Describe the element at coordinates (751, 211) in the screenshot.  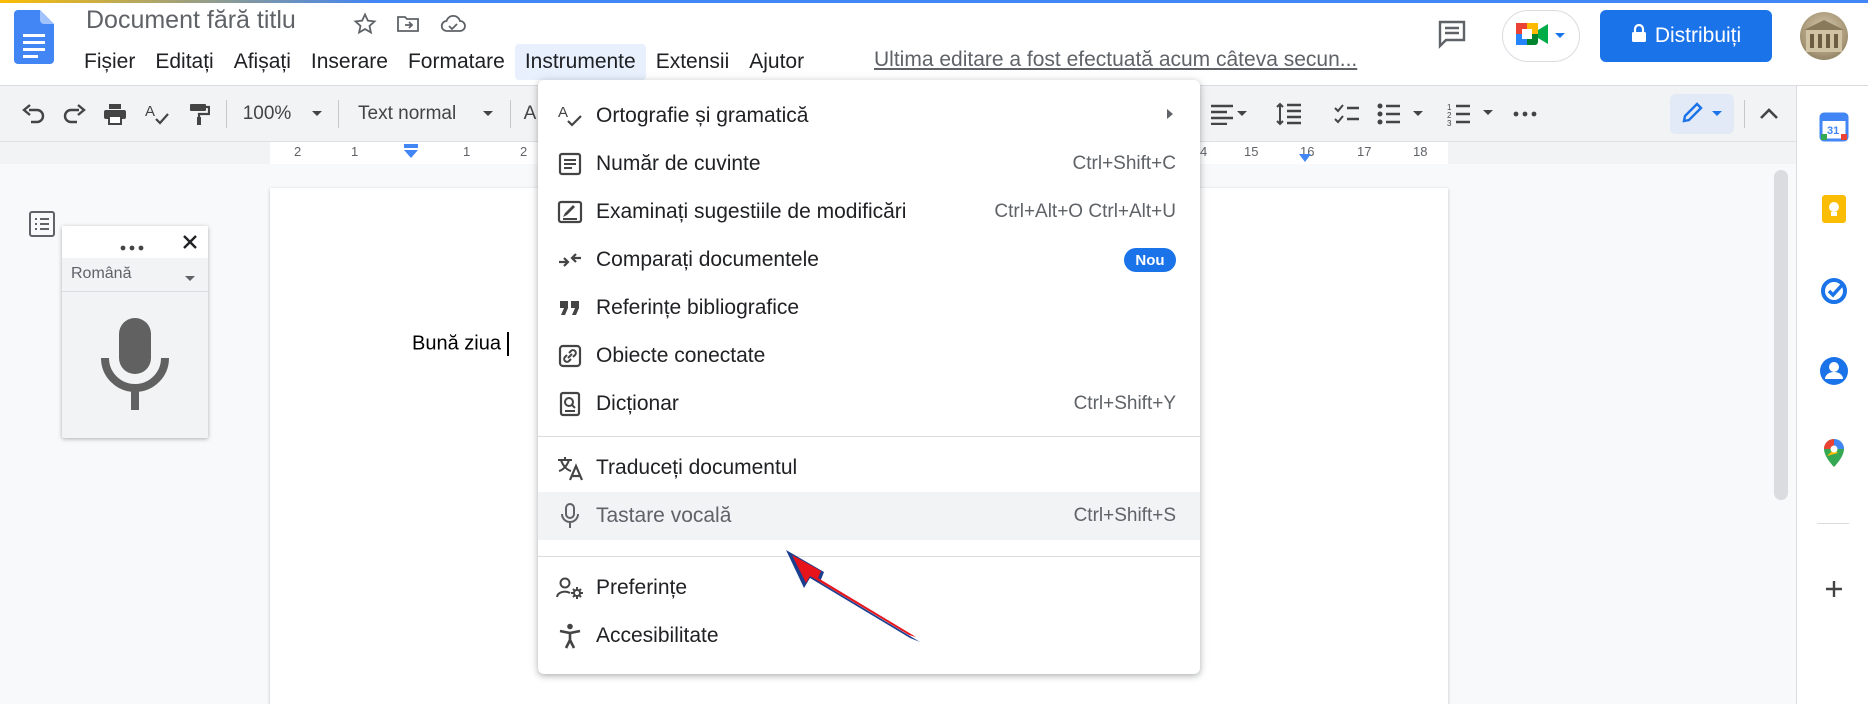
I see `menu-item-label: Examinați sugestiile de modificări` at that location.